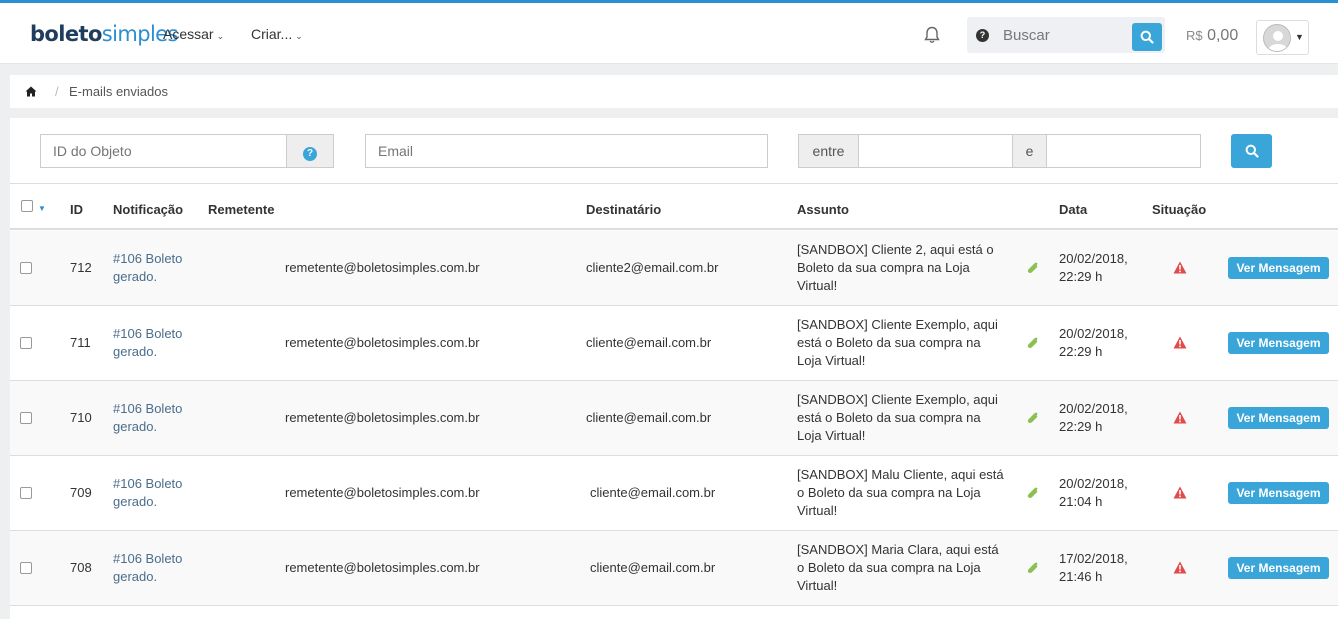 This screenshot has height=619, width=1338. What do you see at coordinates (241, 209) in the screenshot?
I see `header-sender: Remetente` at bounding box center [241, 209].